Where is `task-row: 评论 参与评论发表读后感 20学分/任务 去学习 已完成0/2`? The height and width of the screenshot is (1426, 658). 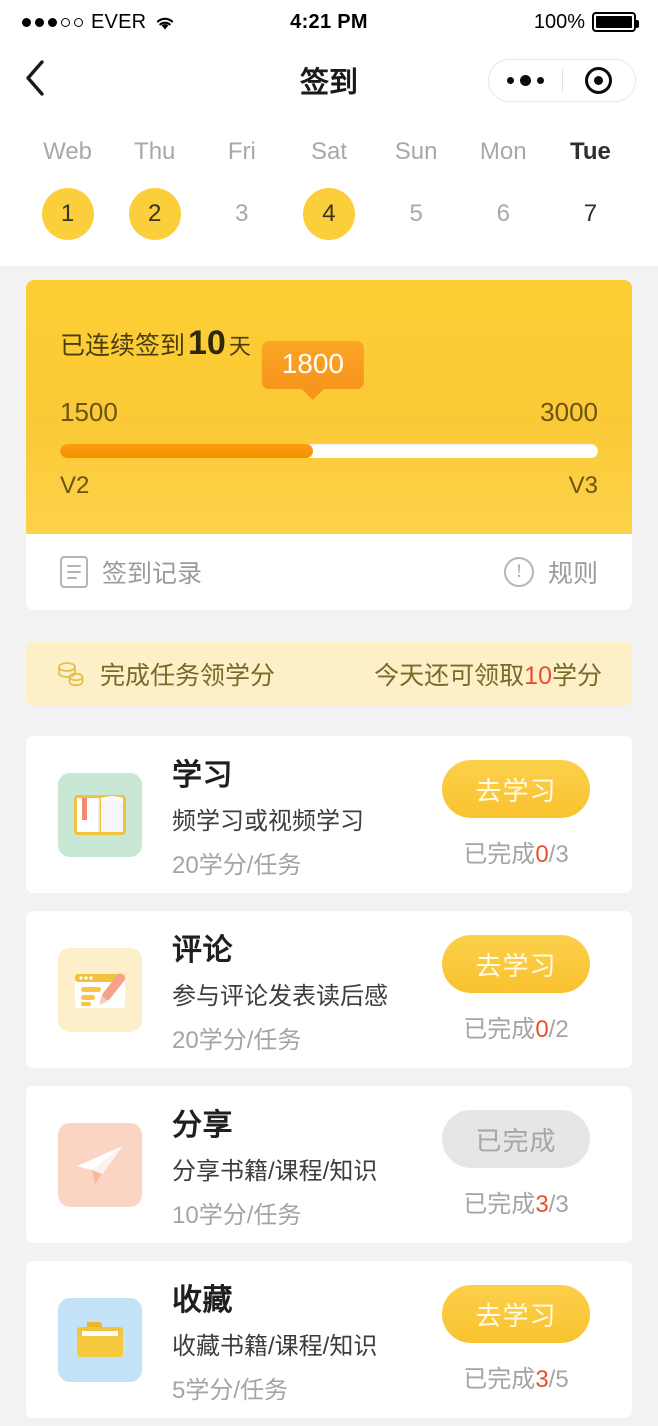 task-row: 评论 参与评论发表读后感 20学分/任务 去学习 已完成0/2 is located at coordinates (329, 989).